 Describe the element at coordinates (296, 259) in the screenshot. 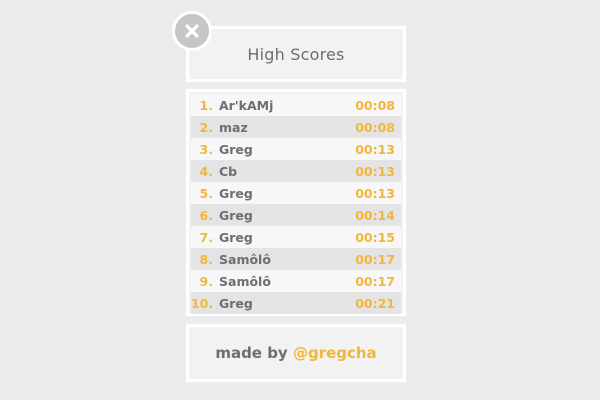

I see `score-row: 8. Samôlô 00:17` at that location.